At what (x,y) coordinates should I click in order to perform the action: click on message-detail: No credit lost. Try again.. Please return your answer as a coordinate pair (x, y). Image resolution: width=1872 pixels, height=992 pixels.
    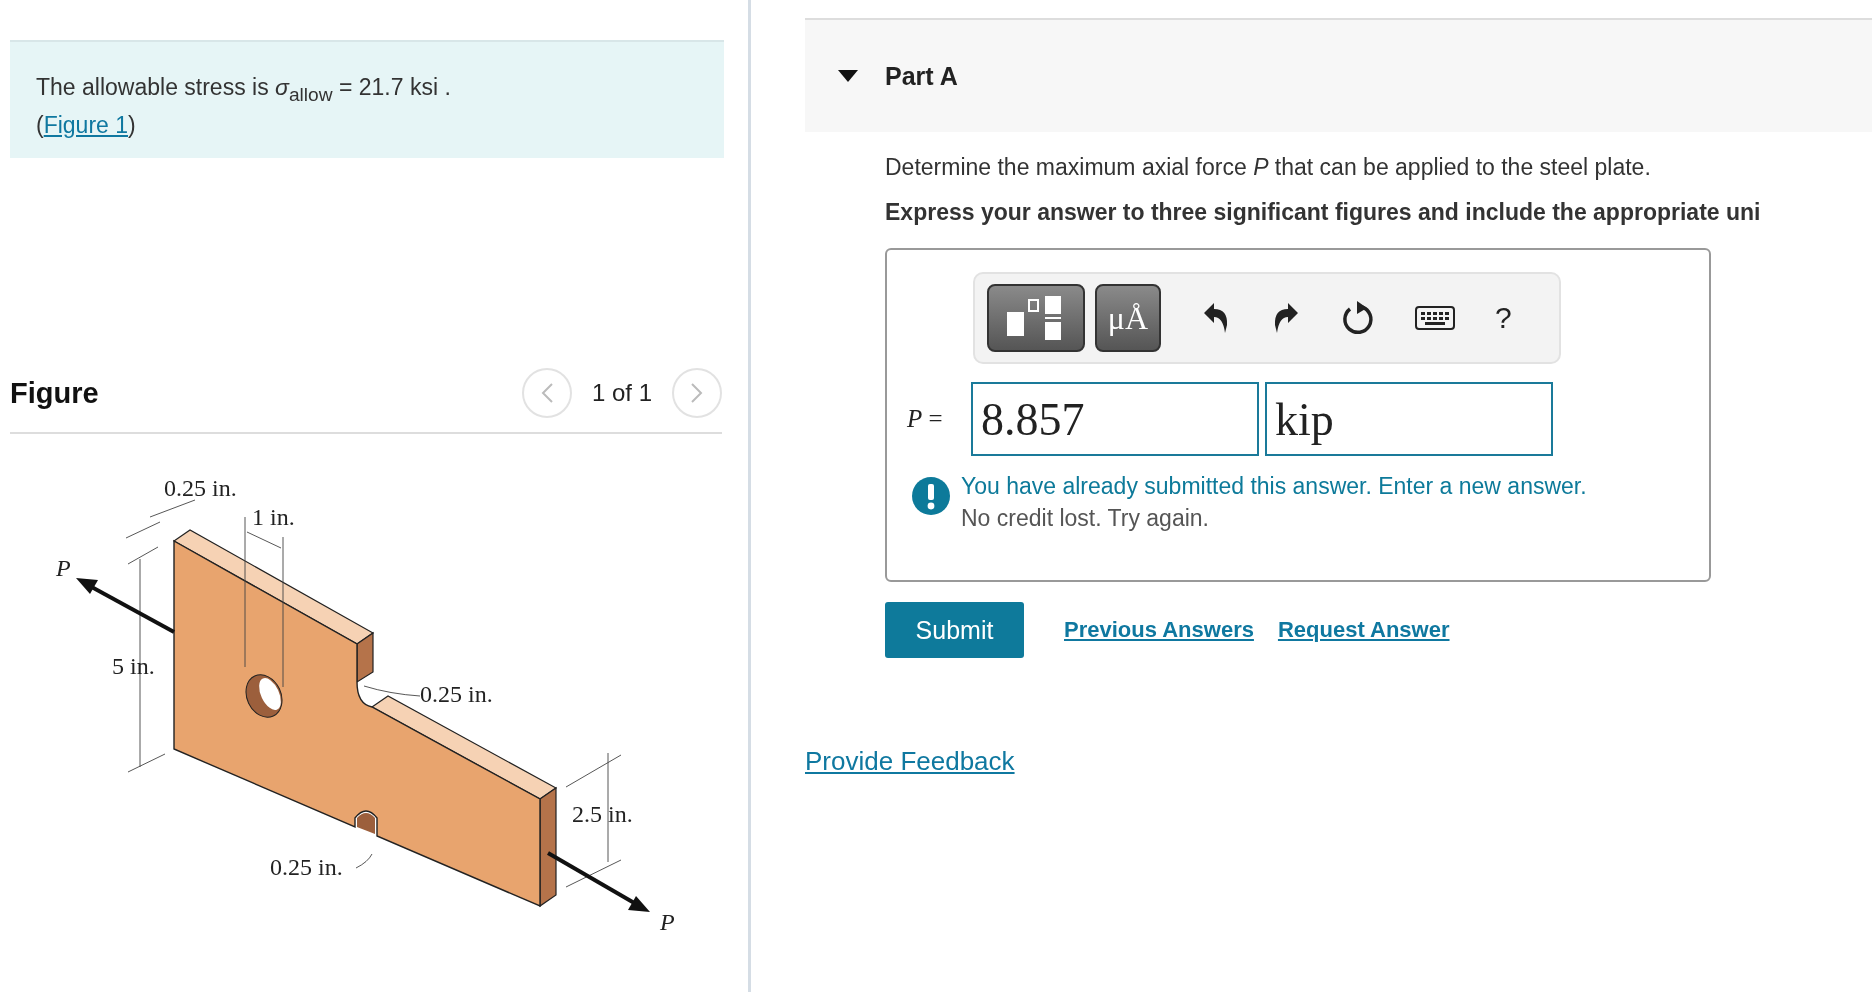
    Looking at the image, I should click on (1085, 518).